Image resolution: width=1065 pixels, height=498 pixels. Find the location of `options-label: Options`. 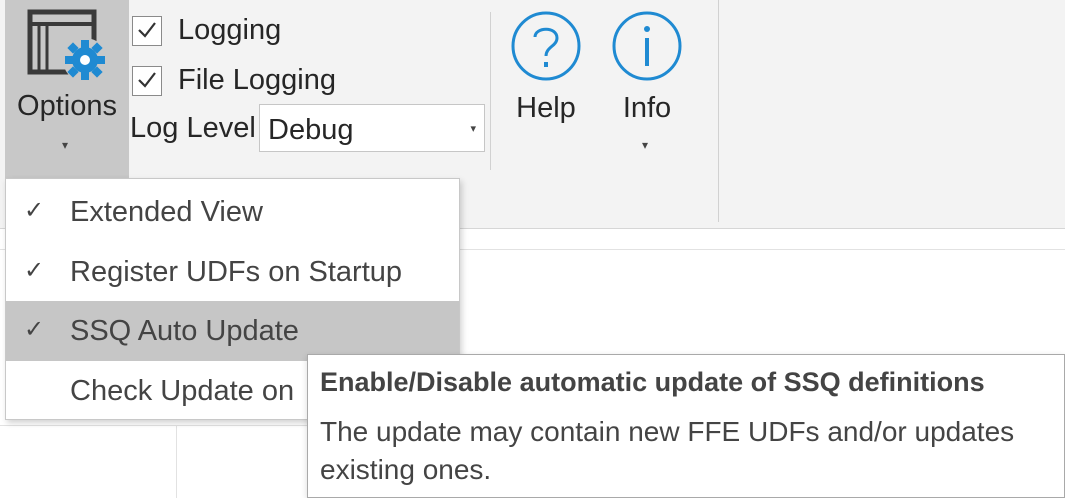

options-label: Options is located at coordinates (67, 106).